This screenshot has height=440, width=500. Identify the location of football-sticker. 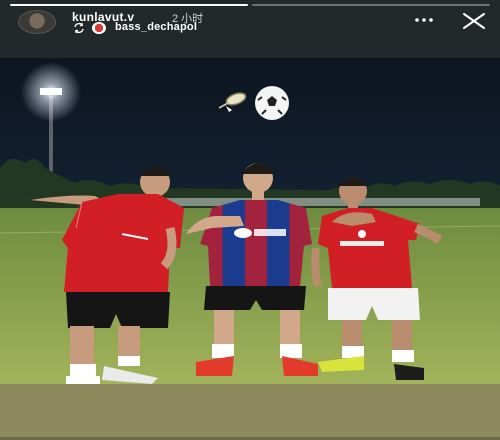
(272, 103).